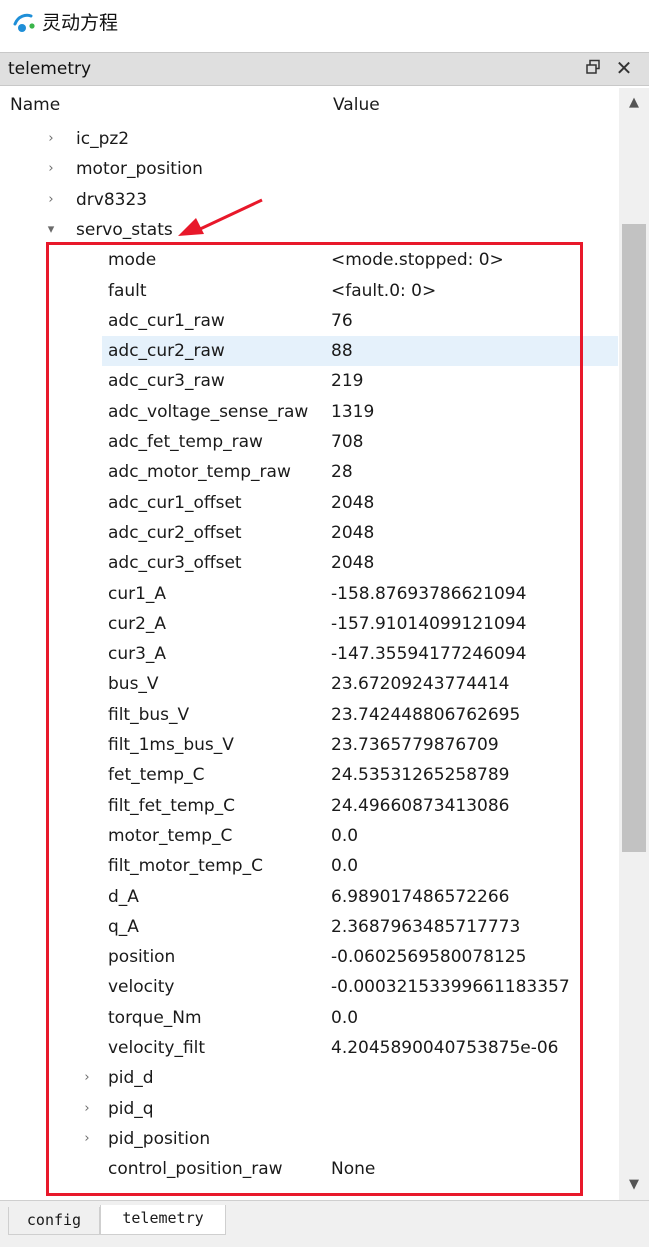 This screenshot has width=649, height=1247. I want to click on tree-row: fet_temp_C 24.53531265258789, so click(309, 775).